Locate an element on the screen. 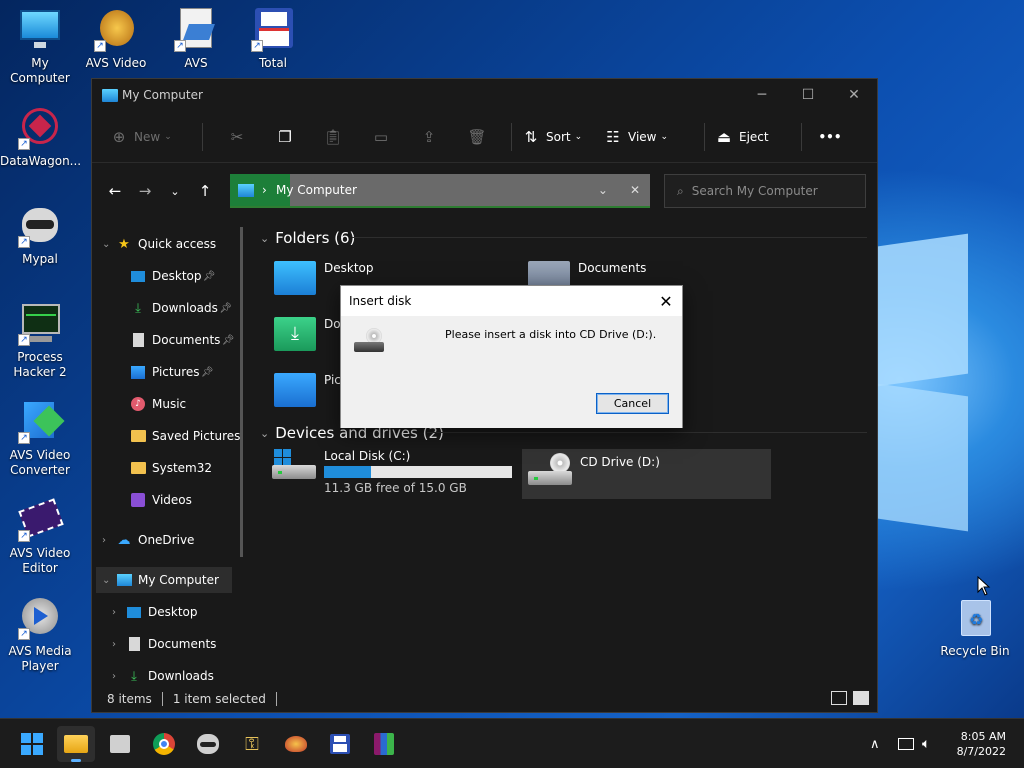 The height and width of the screenshot is (768, 1024). desktop-icon-recycle-bin: ♻ Recycle Bin is located at coordinates (975, 627).